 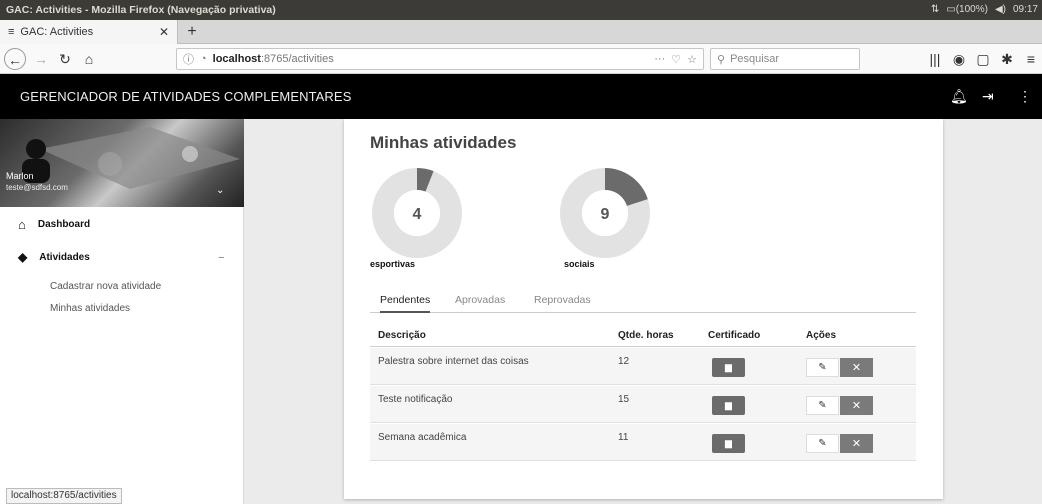 What do you see at coordinates (188, 59) in the screenshot?
I see `info-icon: ⓘ` at bounding box center [188, 59].